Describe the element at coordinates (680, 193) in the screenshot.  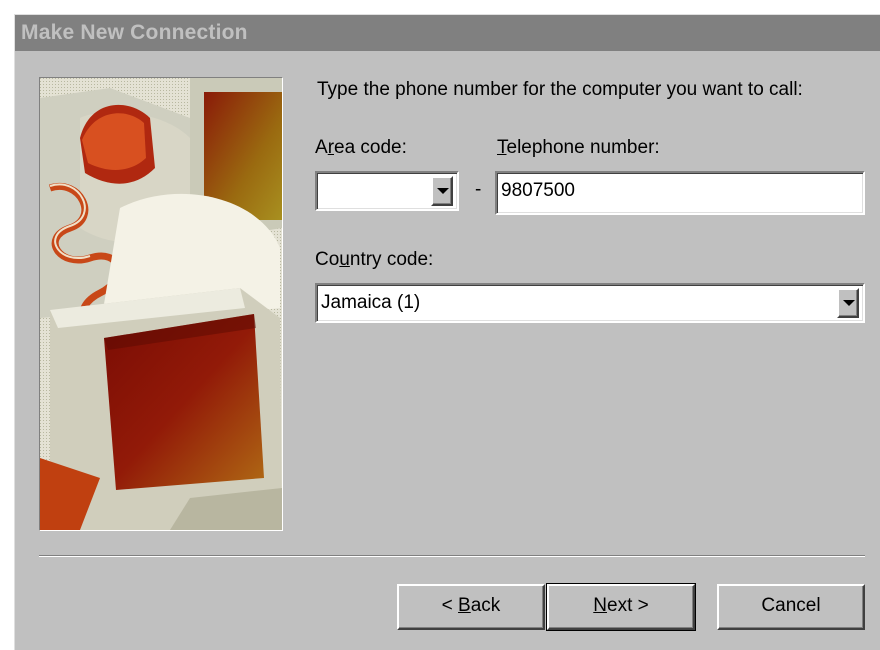
I see `telephone-number-field: 9807500` at that location.